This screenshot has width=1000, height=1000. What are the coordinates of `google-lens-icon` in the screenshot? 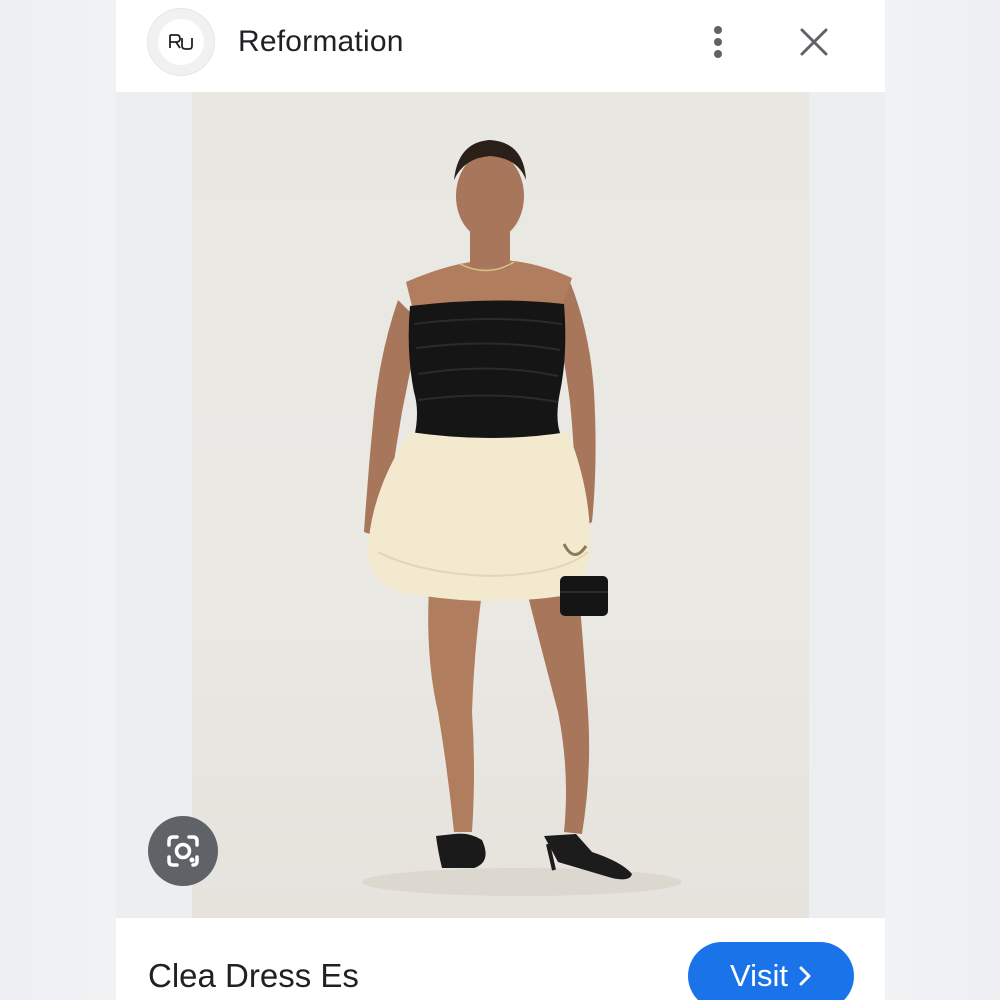 It's located at (183, 851).